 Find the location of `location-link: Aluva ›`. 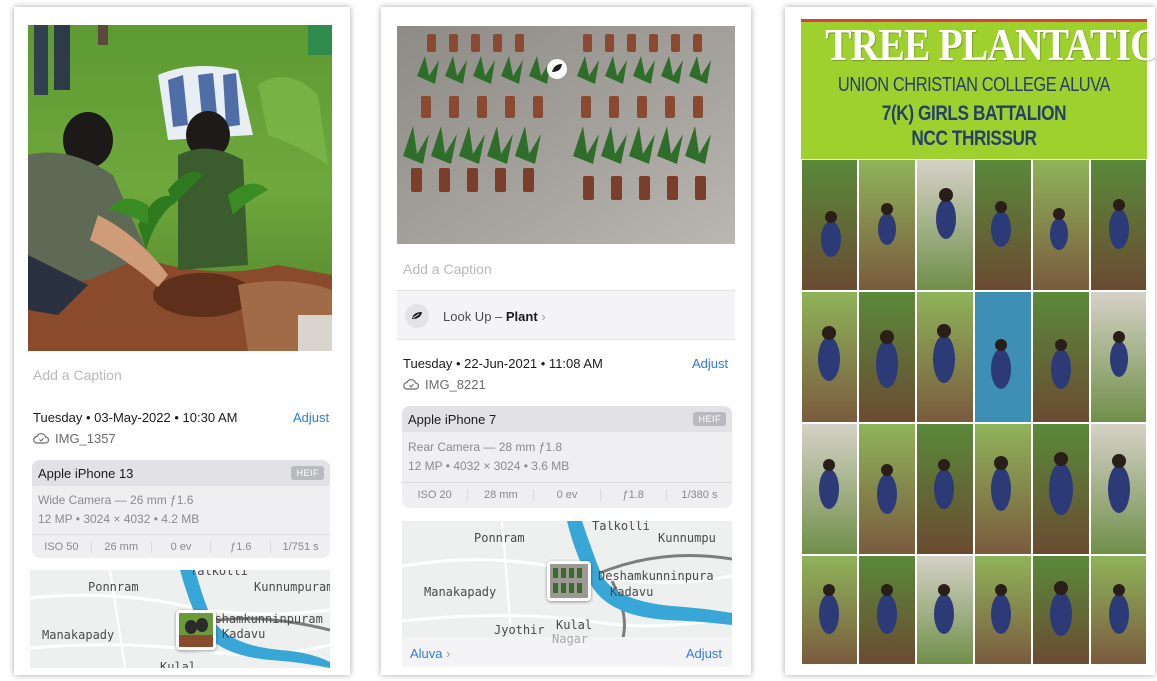

location-link: Aluva › is located at coordinates (430, 653).